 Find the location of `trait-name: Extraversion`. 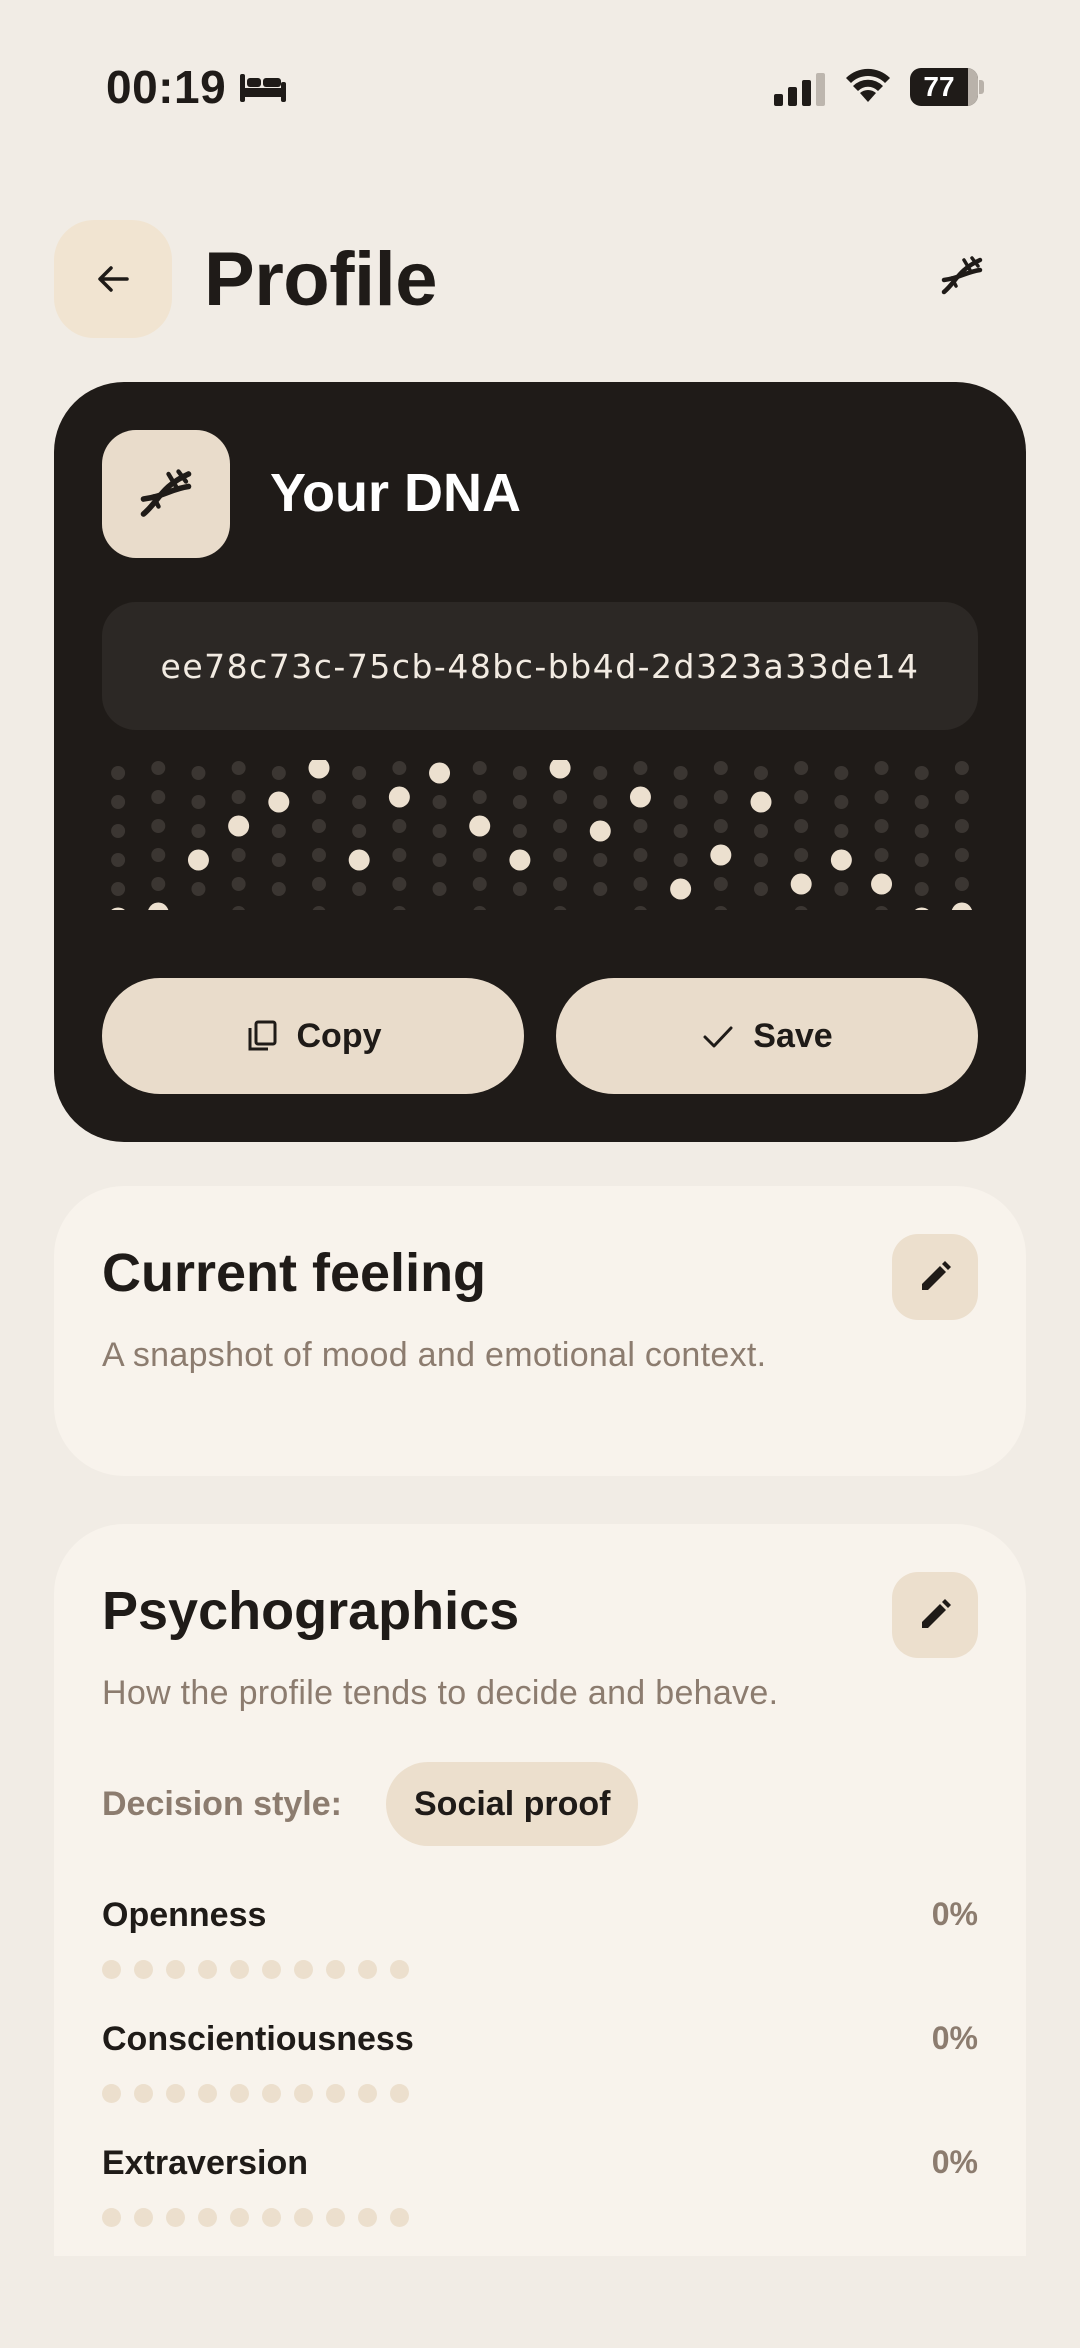

trait-name: Extraversion is located at coordinates (205, 2163).